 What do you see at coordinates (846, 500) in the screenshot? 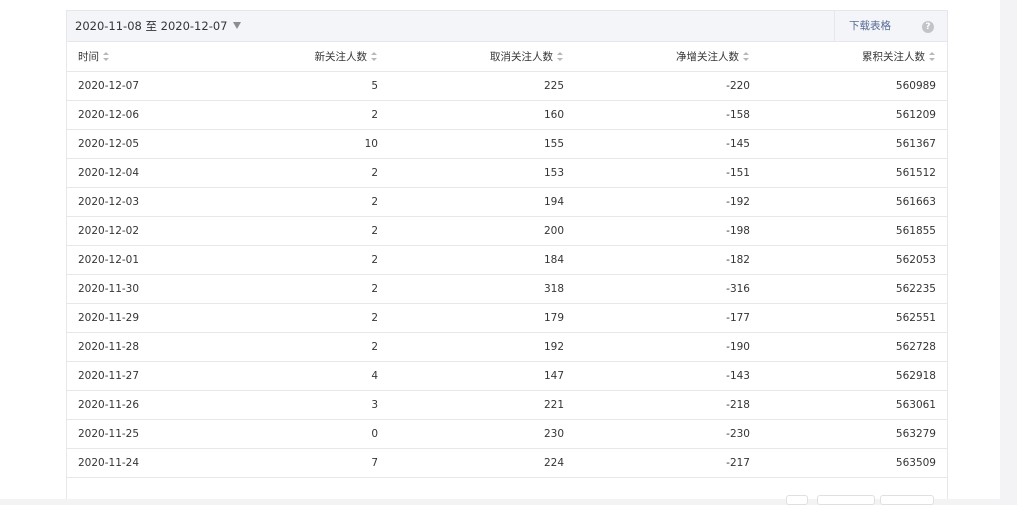
I see `pagination-prev-button` at bounding box center [846, 500].